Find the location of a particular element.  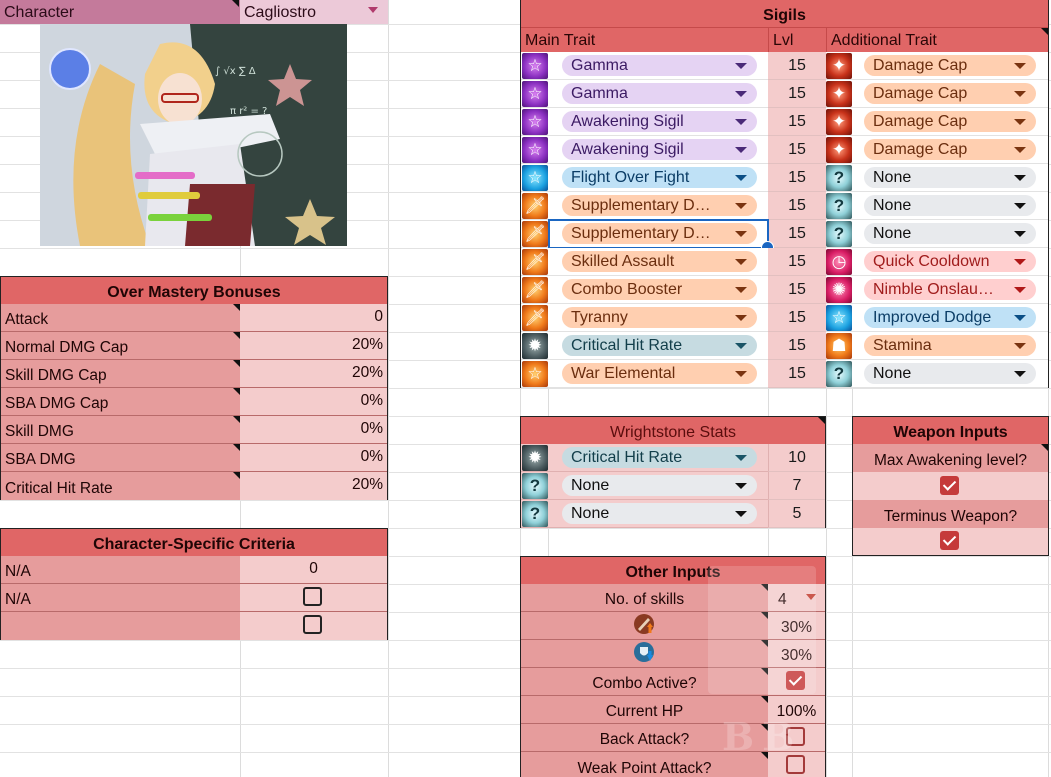

wrightstone-trait-select: Critical Hit Rate is located at coordinates (659, 457).